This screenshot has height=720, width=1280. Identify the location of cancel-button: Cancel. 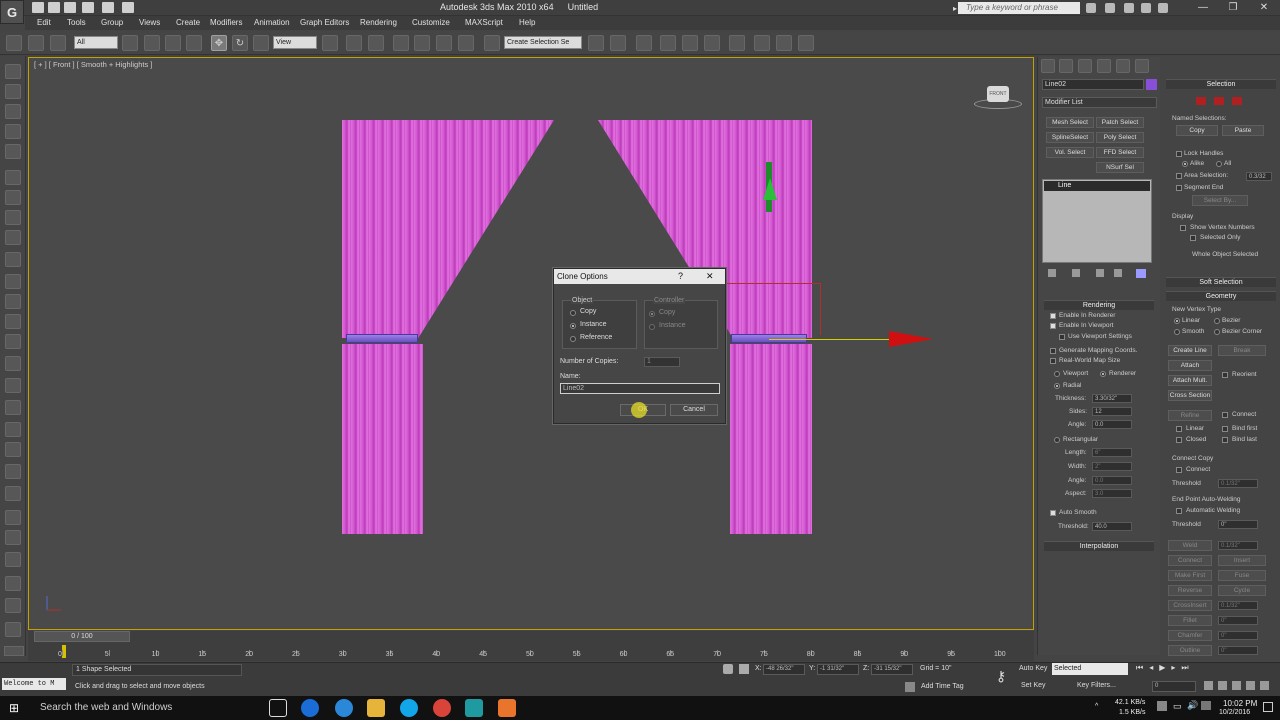
(694, 410).